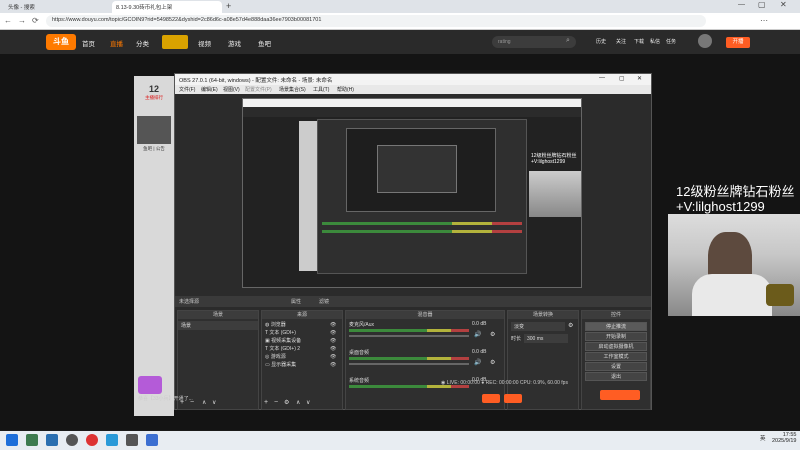 The image size is (800, 450). Describe the element at coordinates (275, 356) in the screenshot. I see `source-item: ◎ 游戏源` at that location.